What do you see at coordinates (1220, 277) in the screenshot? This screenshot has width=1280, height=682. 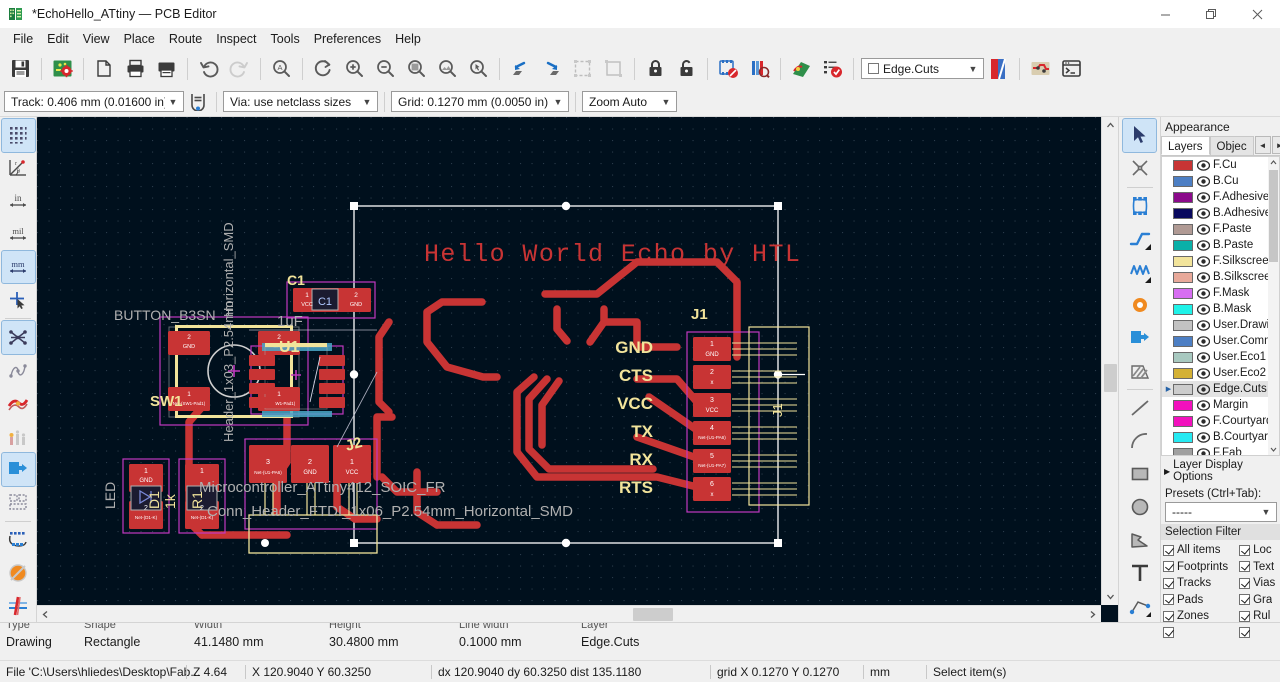 I see `layer-row: B.Silkscreen` at bounding box center [1220, 277].